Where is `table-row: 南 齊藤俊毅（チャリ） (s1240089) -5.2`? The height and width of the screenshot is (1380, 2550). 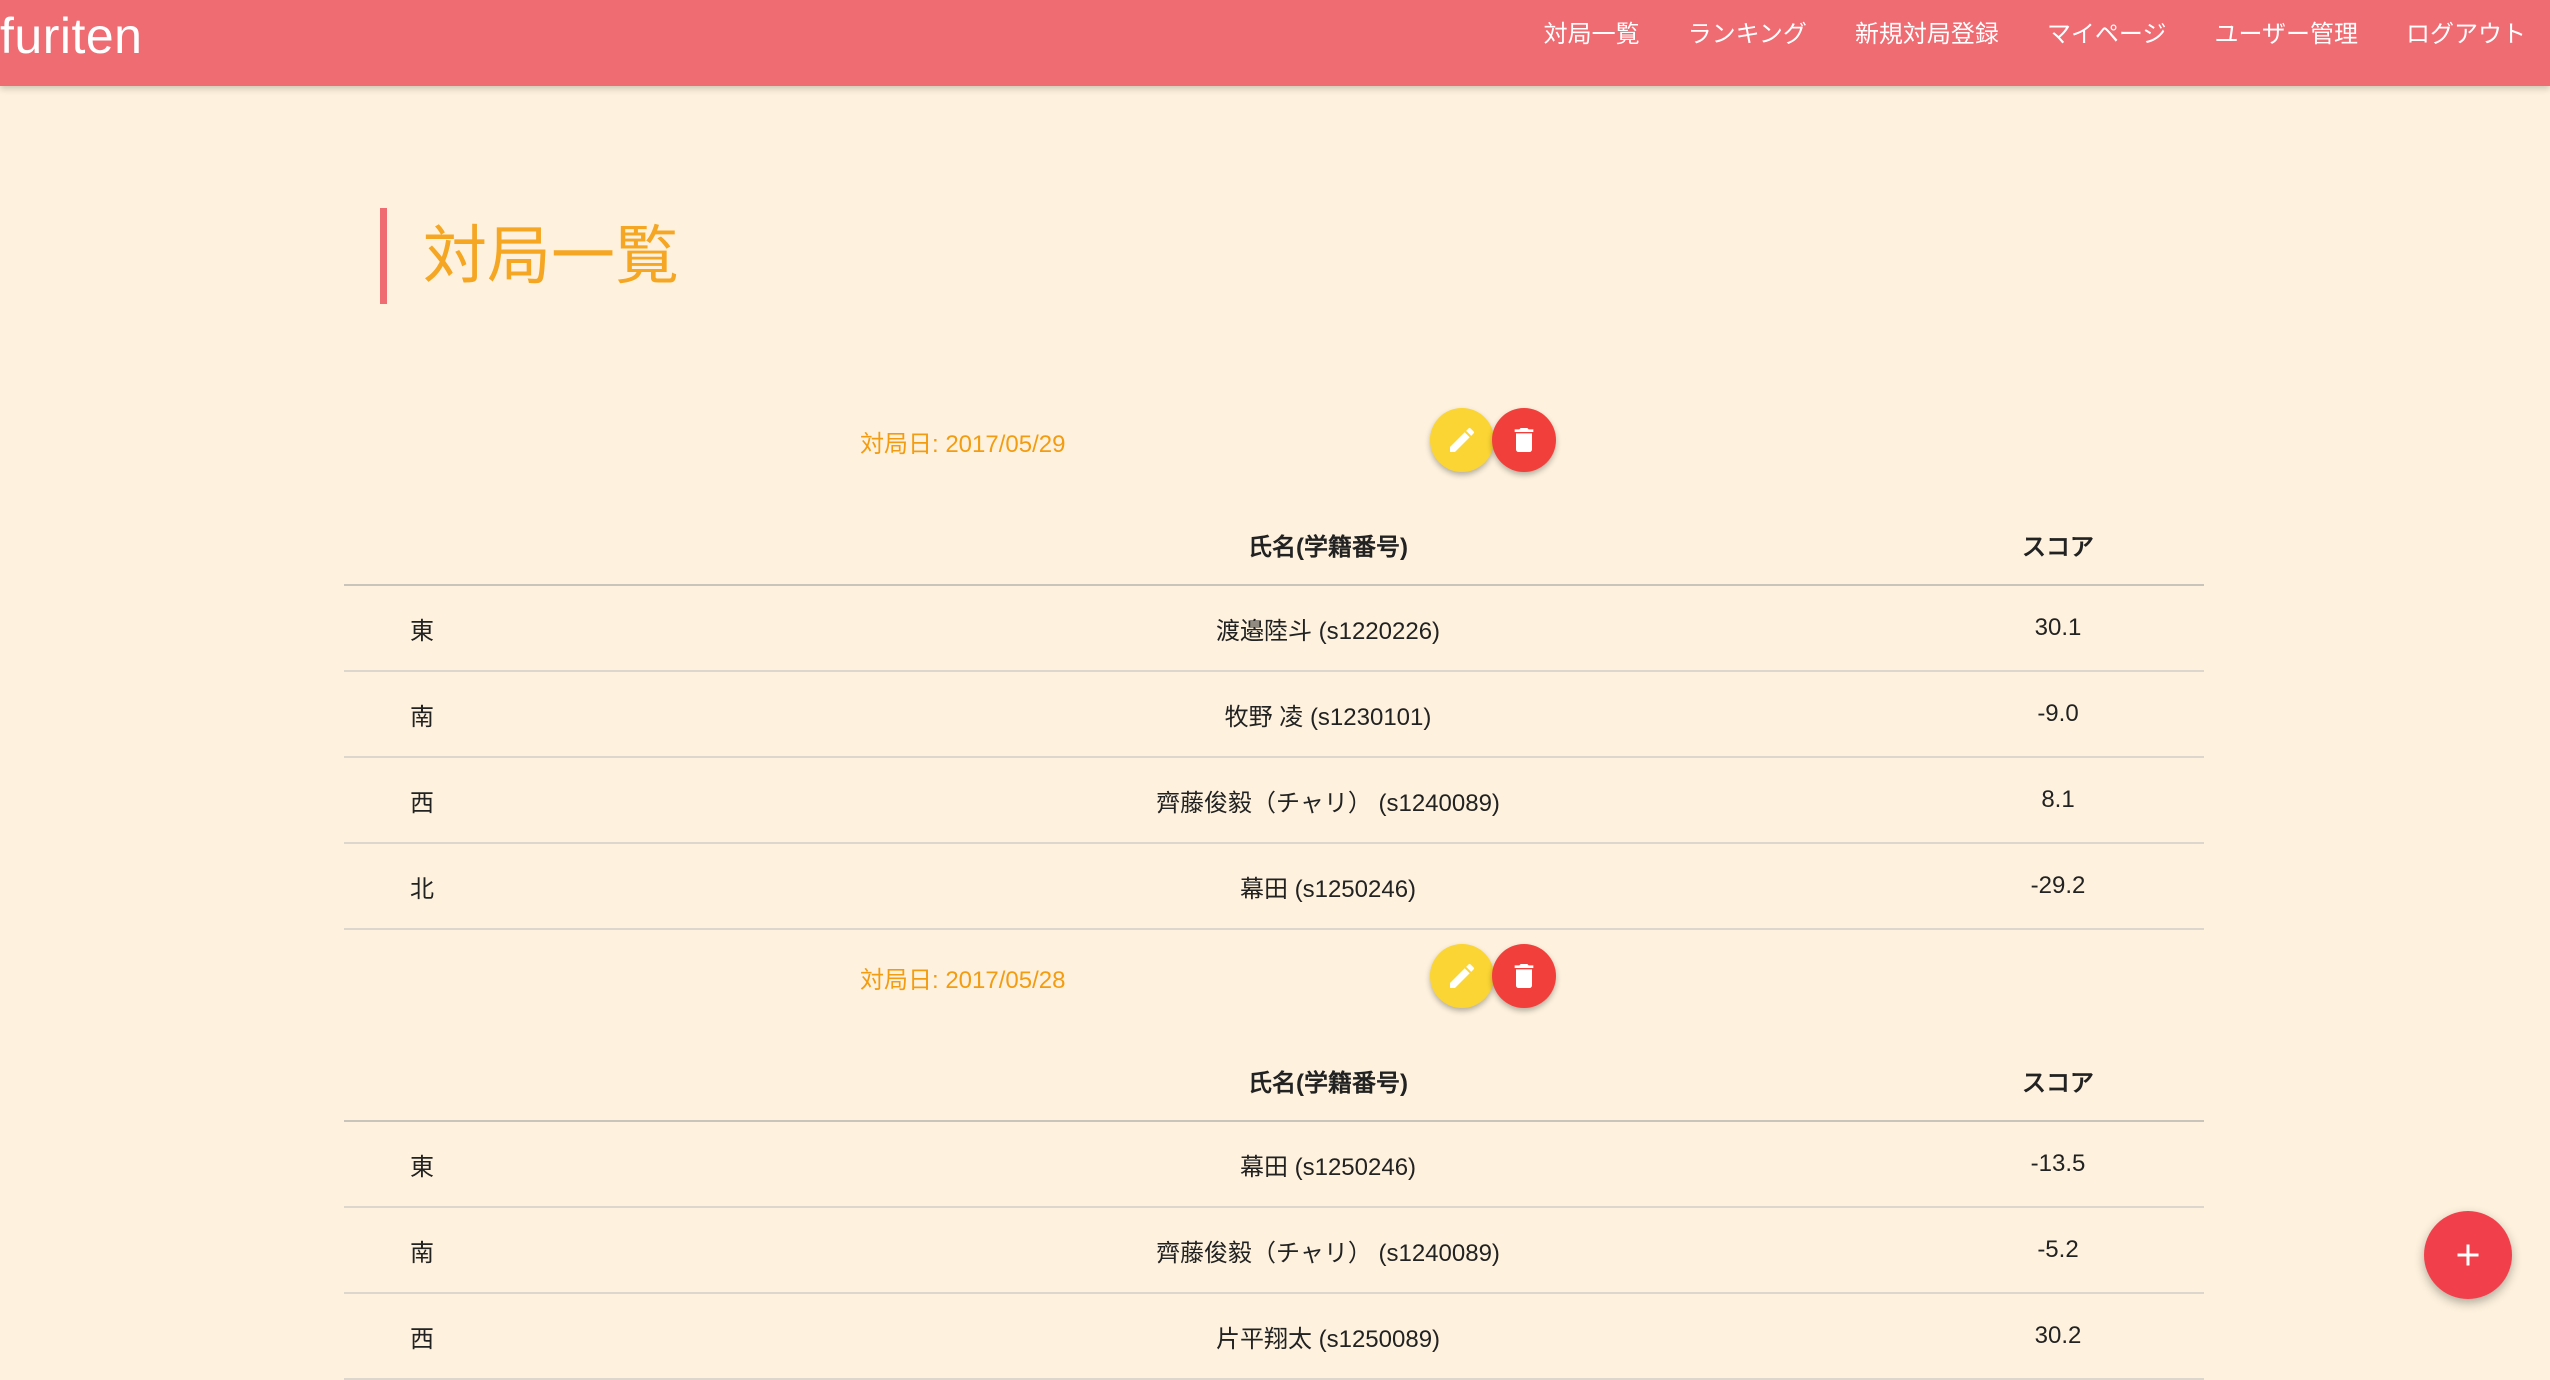 table-row: 南 齊藤俊毅（チャリ） (s1240089) -5.2 is located at coordinates (1274, 1250).